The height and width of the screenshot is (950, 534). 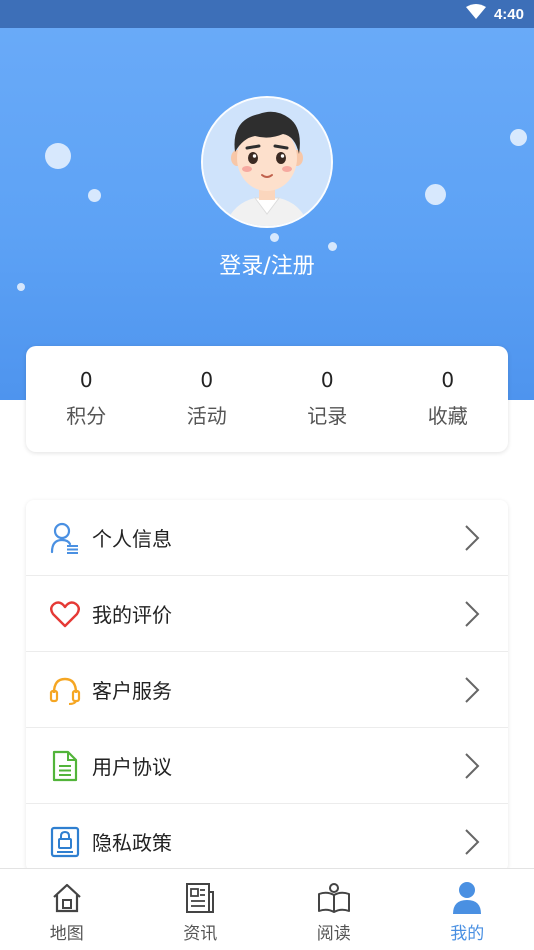 What do you see at coordinates (132, 537) in the screenshot?
I see `menu-label: 个人信息` at bounding box center [132, 537].